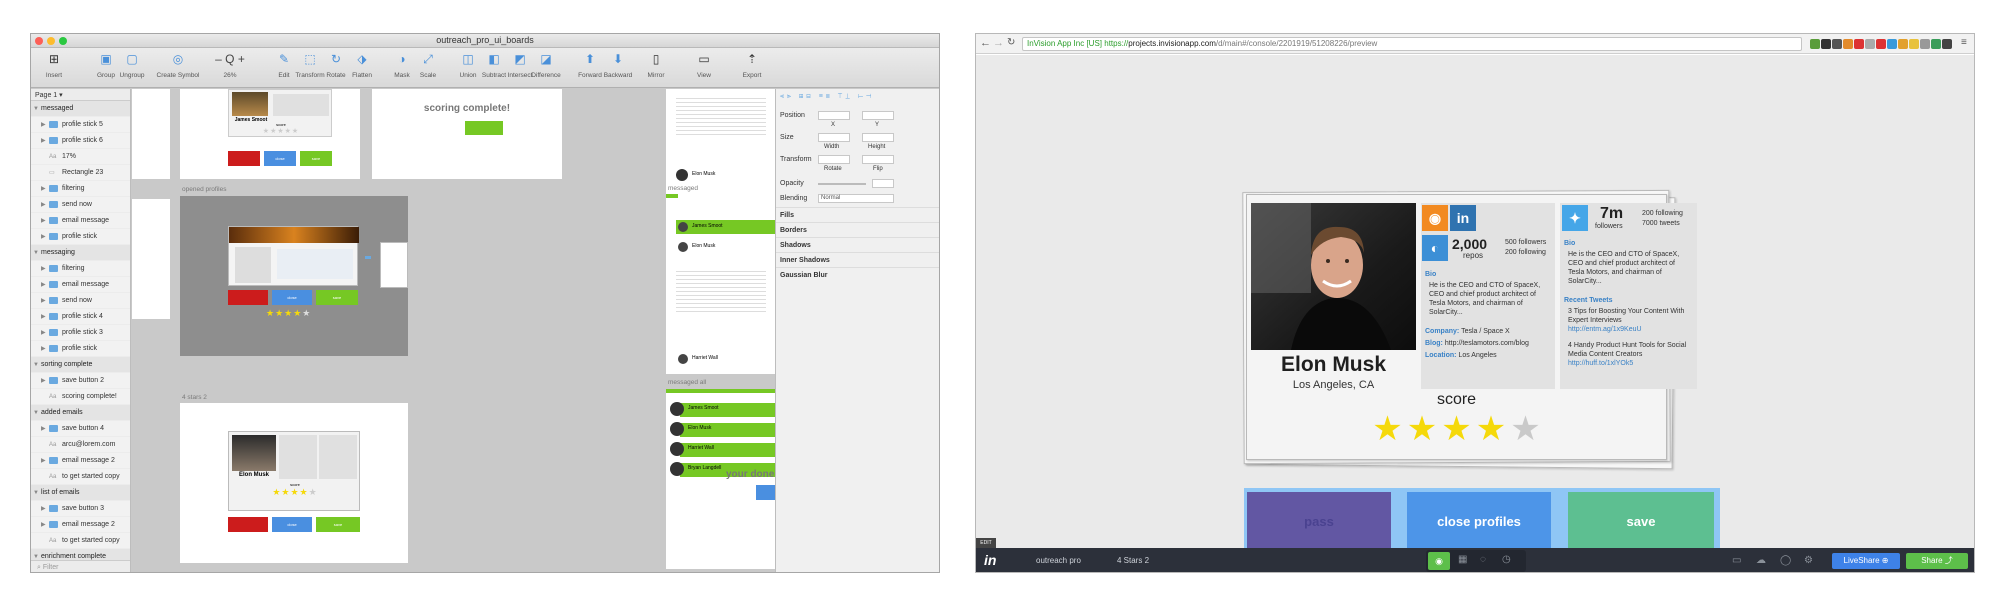  I want to click on menu-icon: ≡, so click(1964, 42).